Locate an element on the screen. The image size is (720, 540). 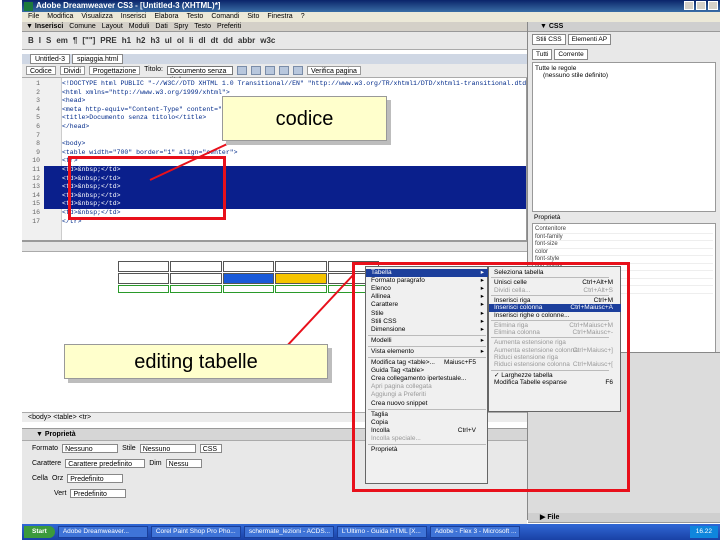
paragraph-button: ¶ is located at coordinates (75, 40).